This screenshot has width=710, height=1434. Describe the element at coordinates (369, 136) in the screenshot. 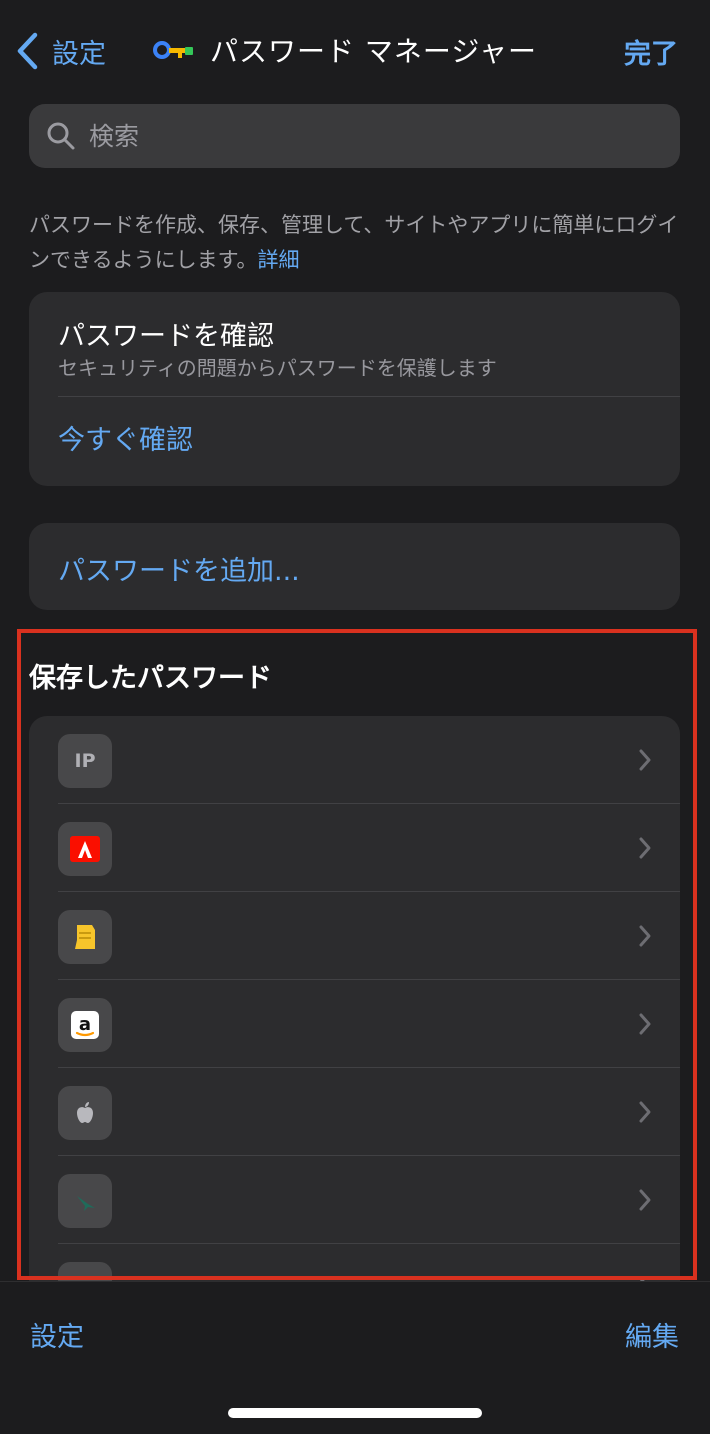

I see `search-input` at that location.